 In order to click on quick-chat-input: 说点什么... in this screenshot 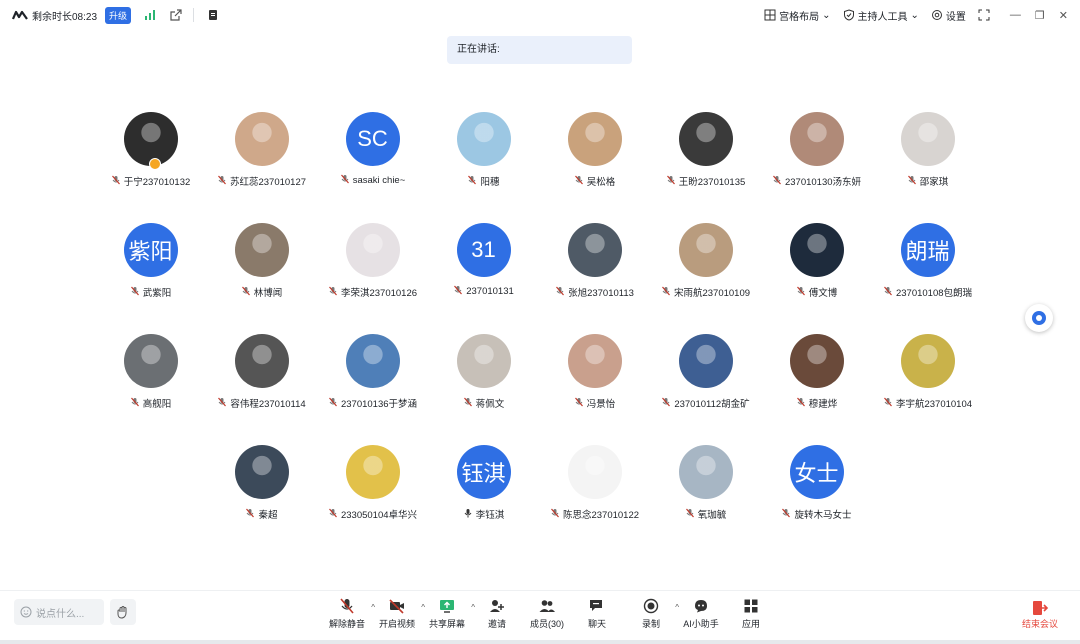, I will do `click(59, 612)`.